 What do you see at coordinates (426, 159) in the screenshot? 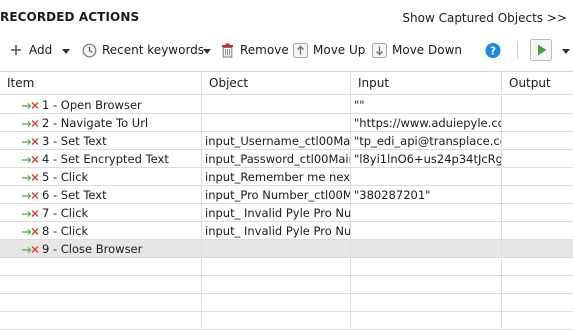
I see `cell-input: "l8yi1lnO6+us24p34tJcRgLx` at bounding box center [426, 159].